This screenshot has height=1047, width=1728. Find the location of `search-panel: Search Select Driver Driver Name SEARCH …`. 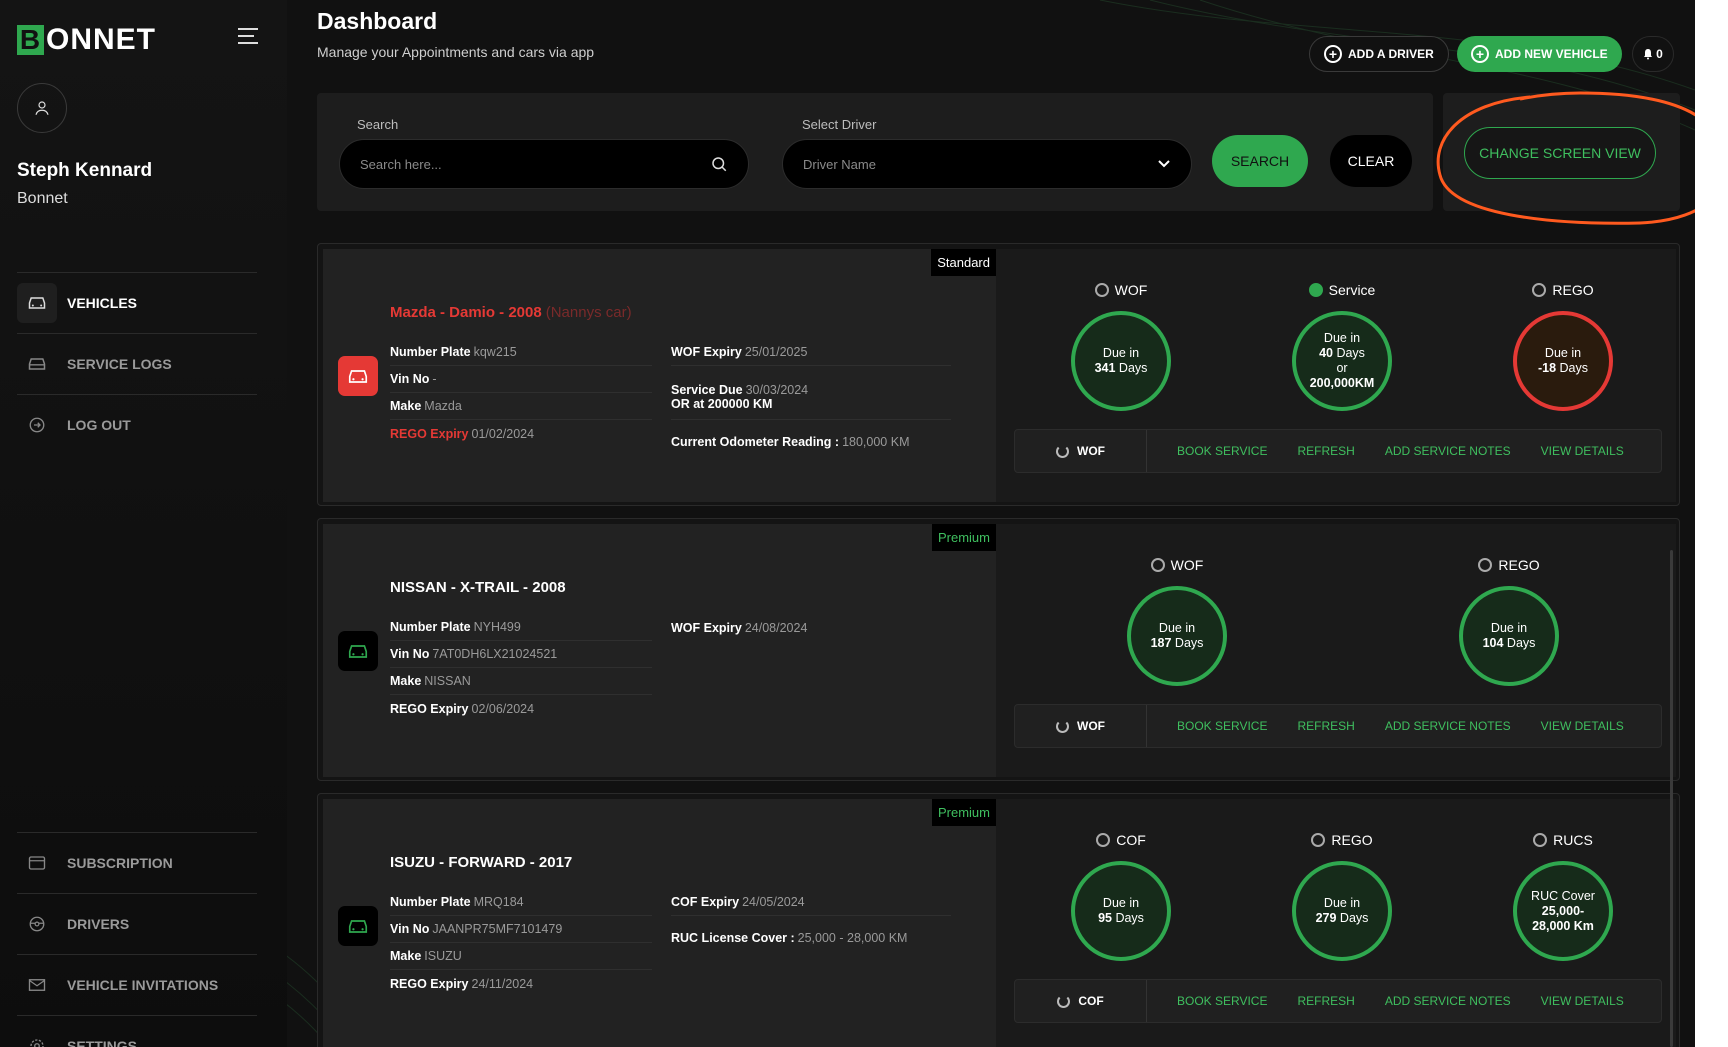

search-panel: Search Select Driver Driver Name SEARCH … is located at coordinates (875, 152).